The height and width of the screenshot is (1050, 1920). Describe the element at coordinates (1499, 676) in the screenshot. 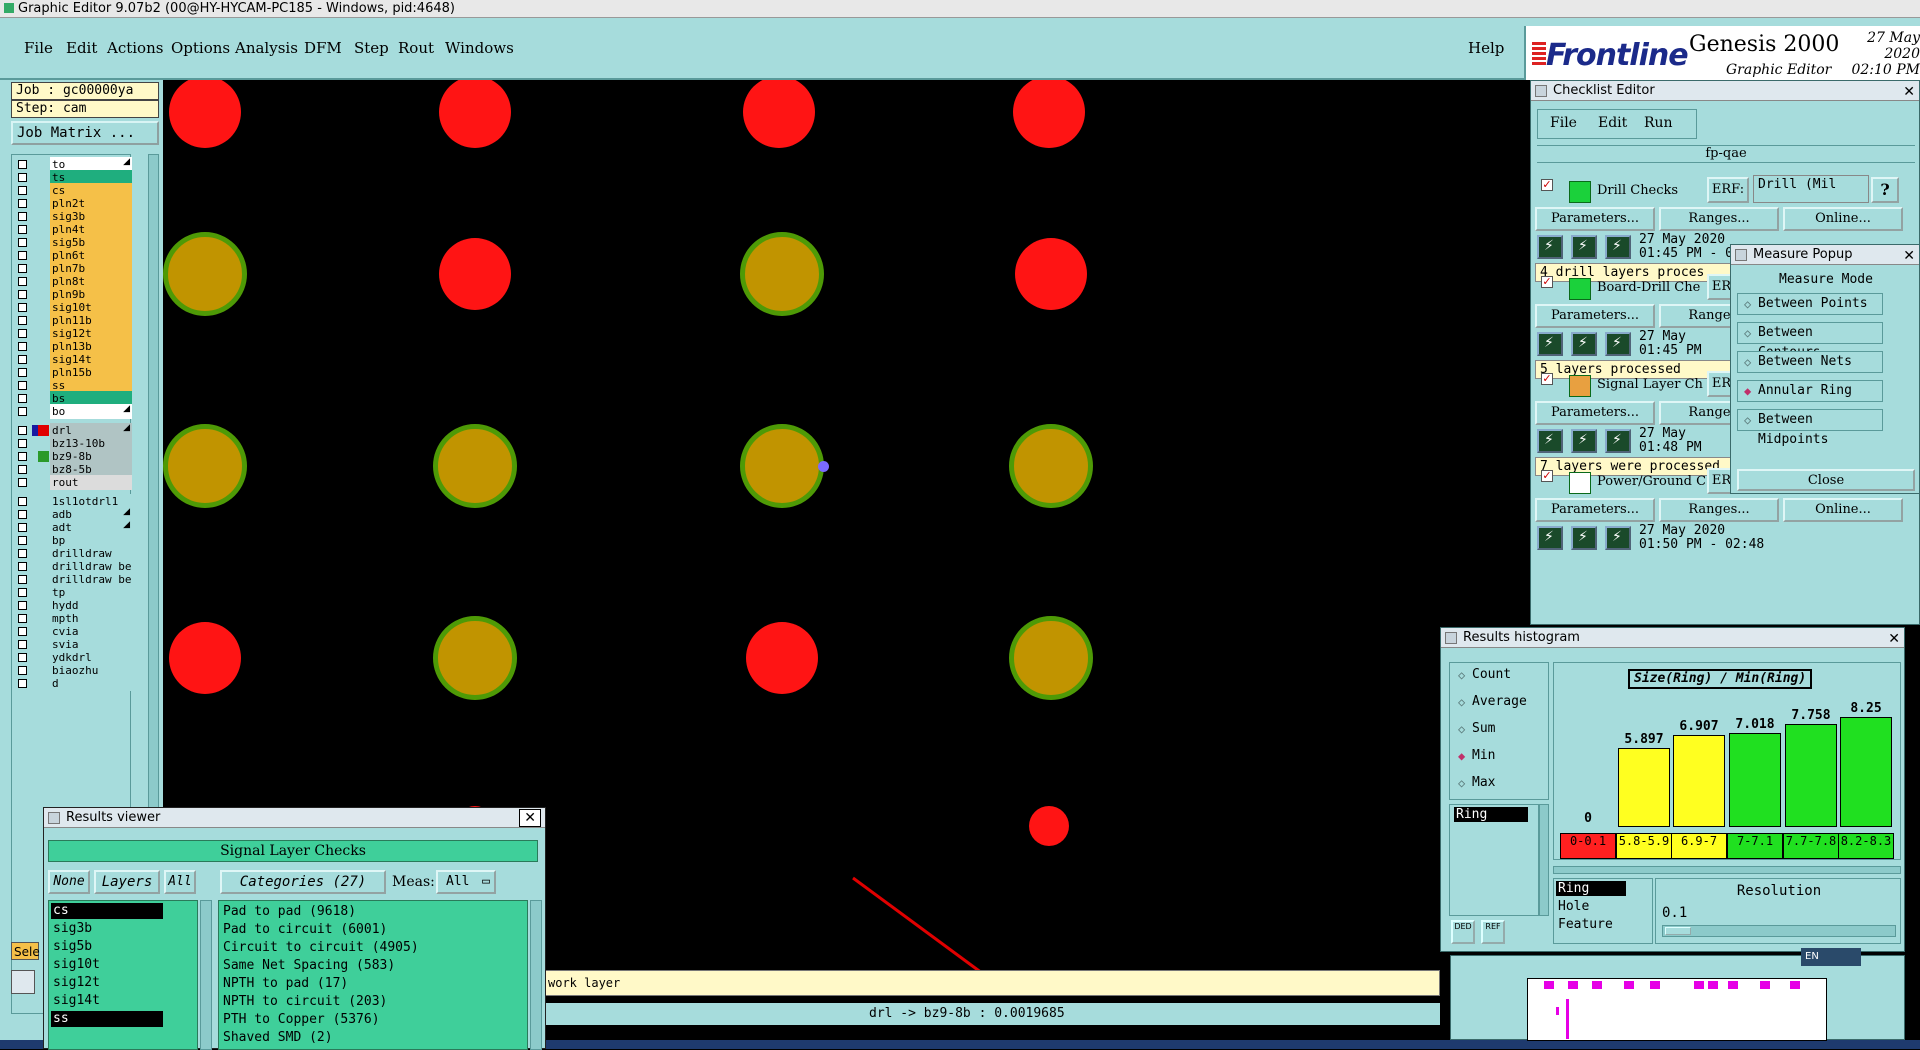

I see `histogram-option: ◇ Count` at that location.